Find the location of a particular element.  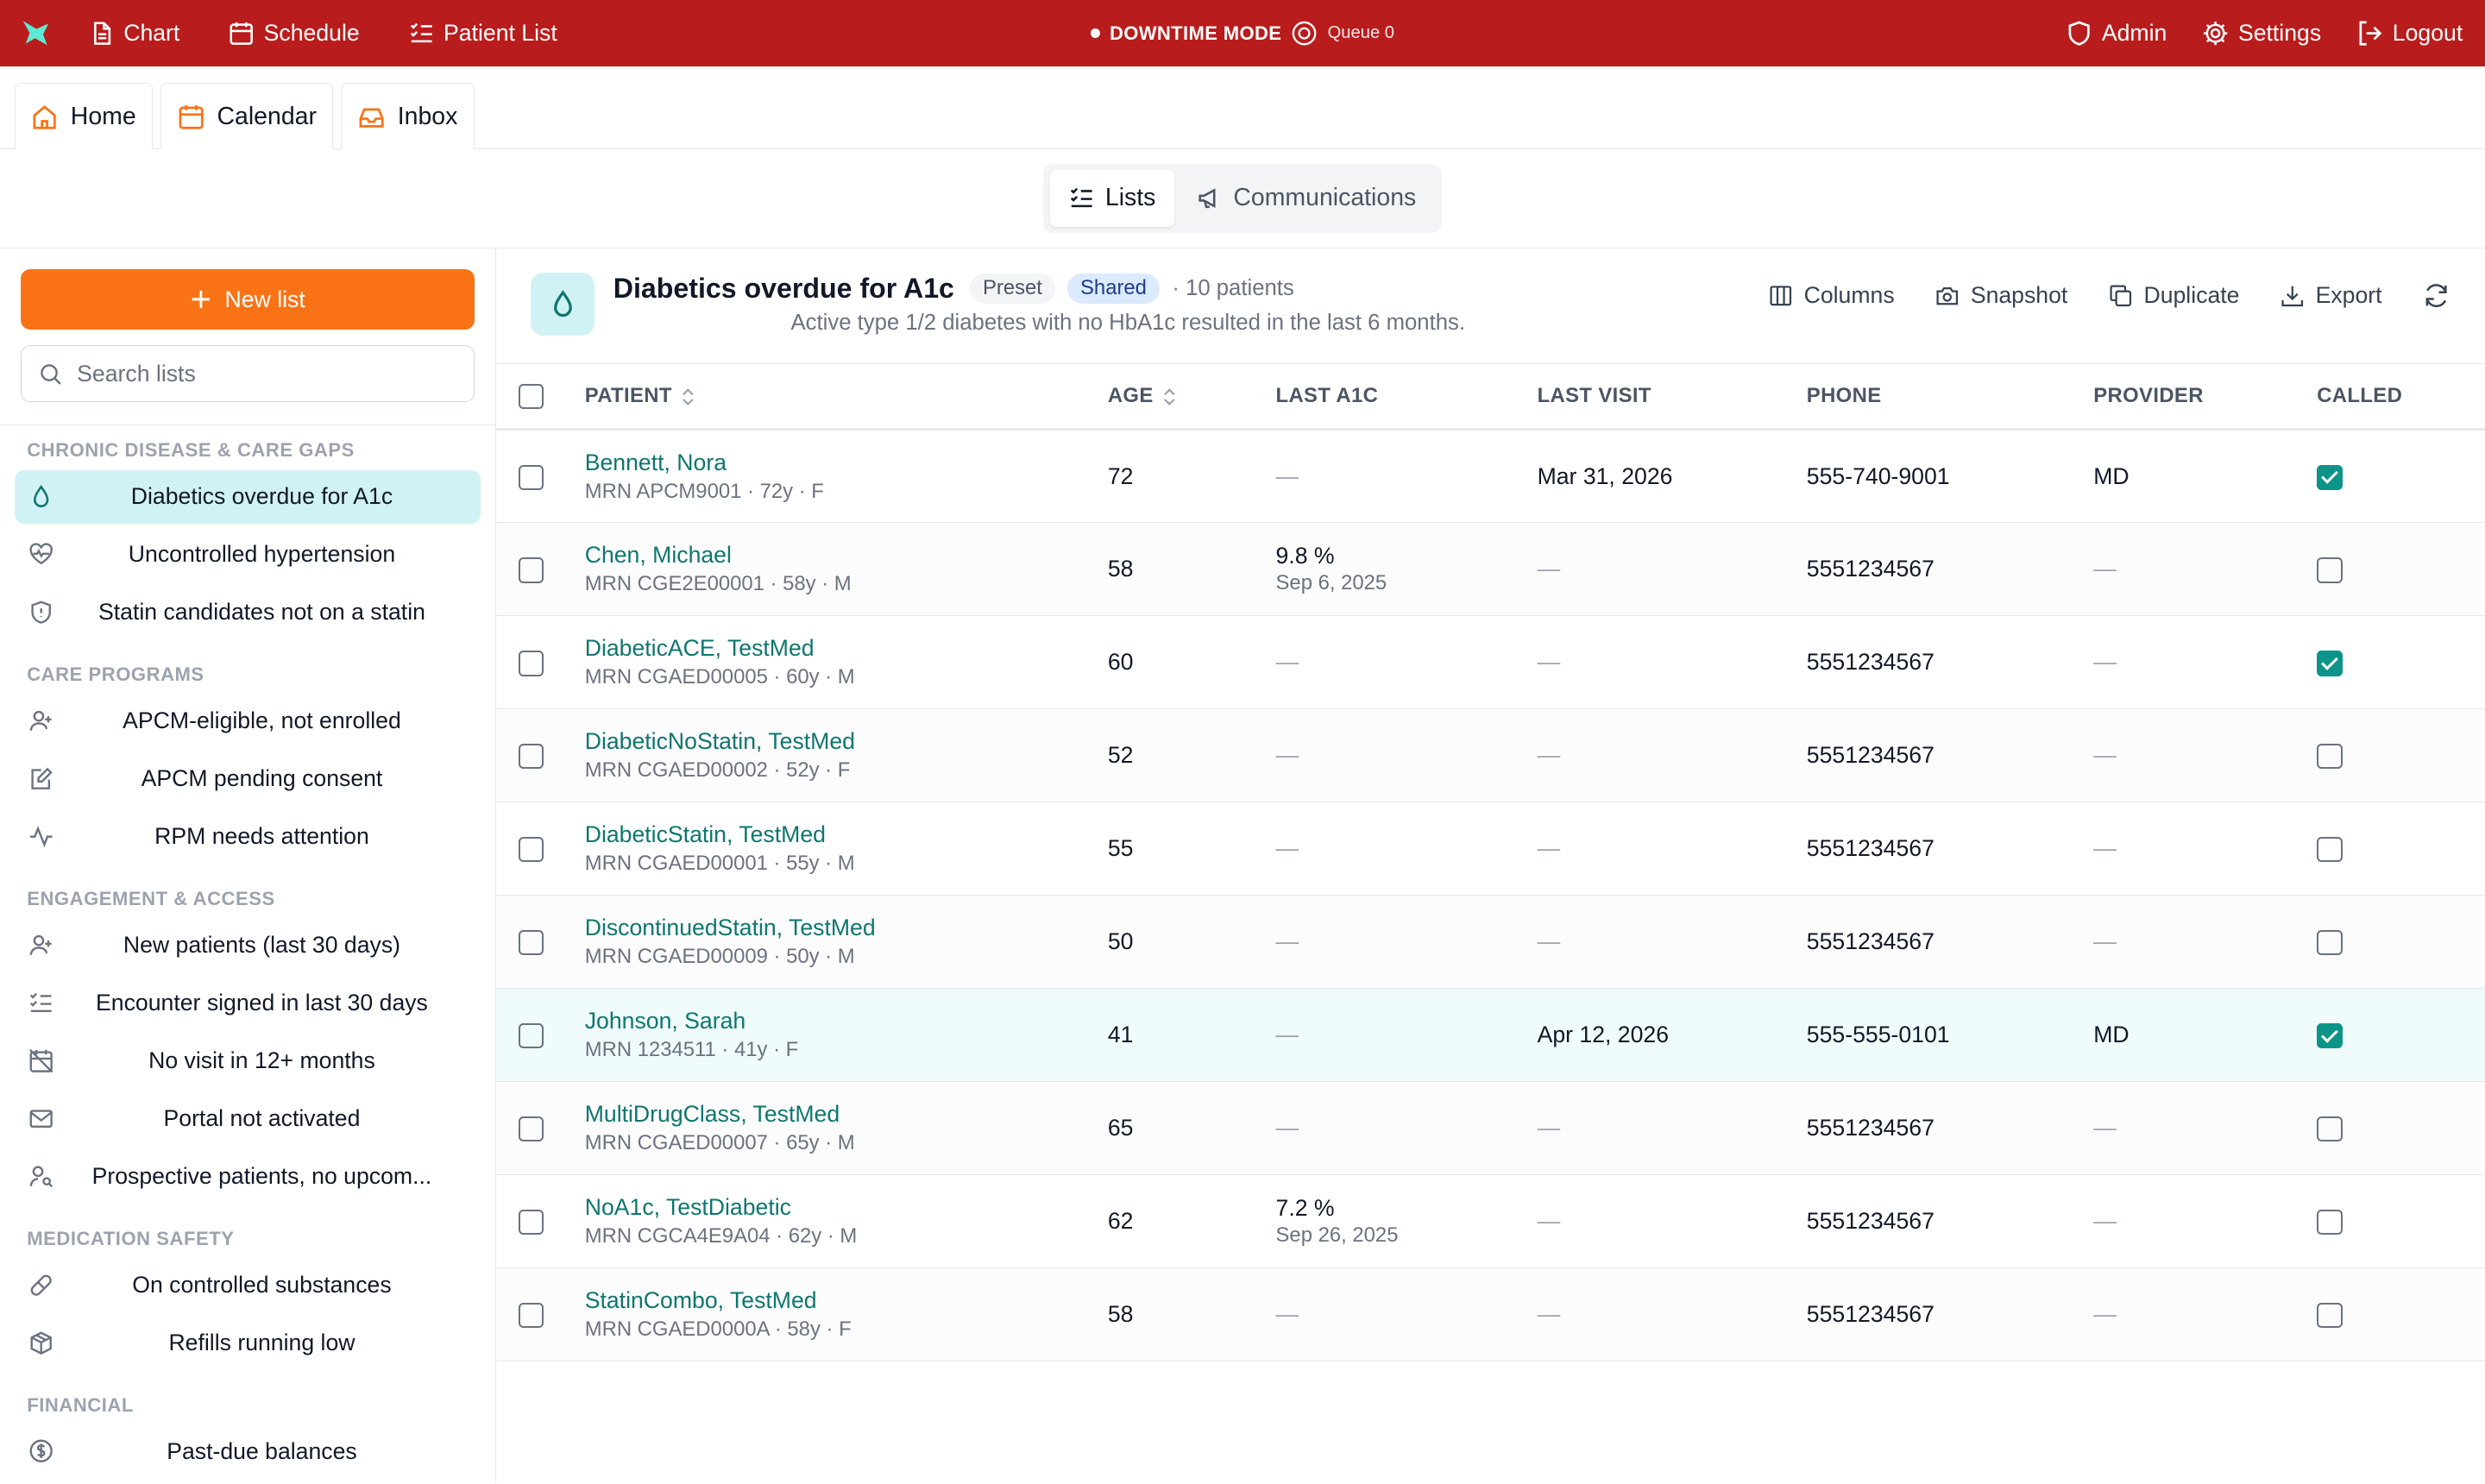

refresh-button is located at coordinates (2436, 295).